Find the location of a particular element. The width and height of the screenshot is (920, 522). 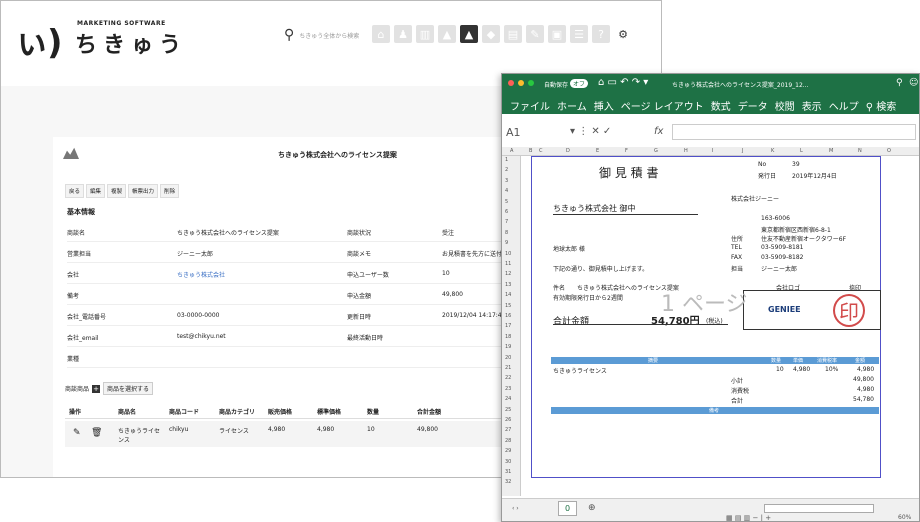

column-header: B is located at coordinates (530, 151).